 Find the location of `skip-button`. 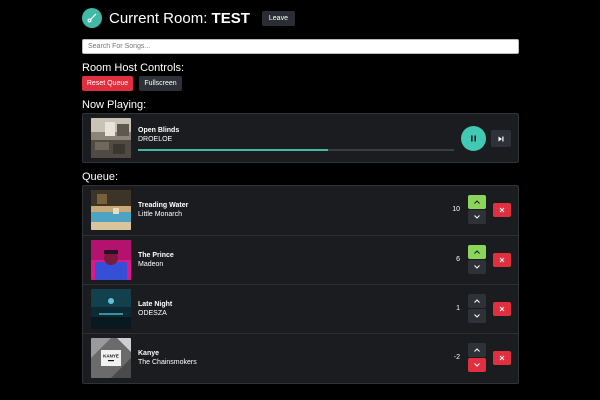

skip-button is located at coordinates (501, 138).